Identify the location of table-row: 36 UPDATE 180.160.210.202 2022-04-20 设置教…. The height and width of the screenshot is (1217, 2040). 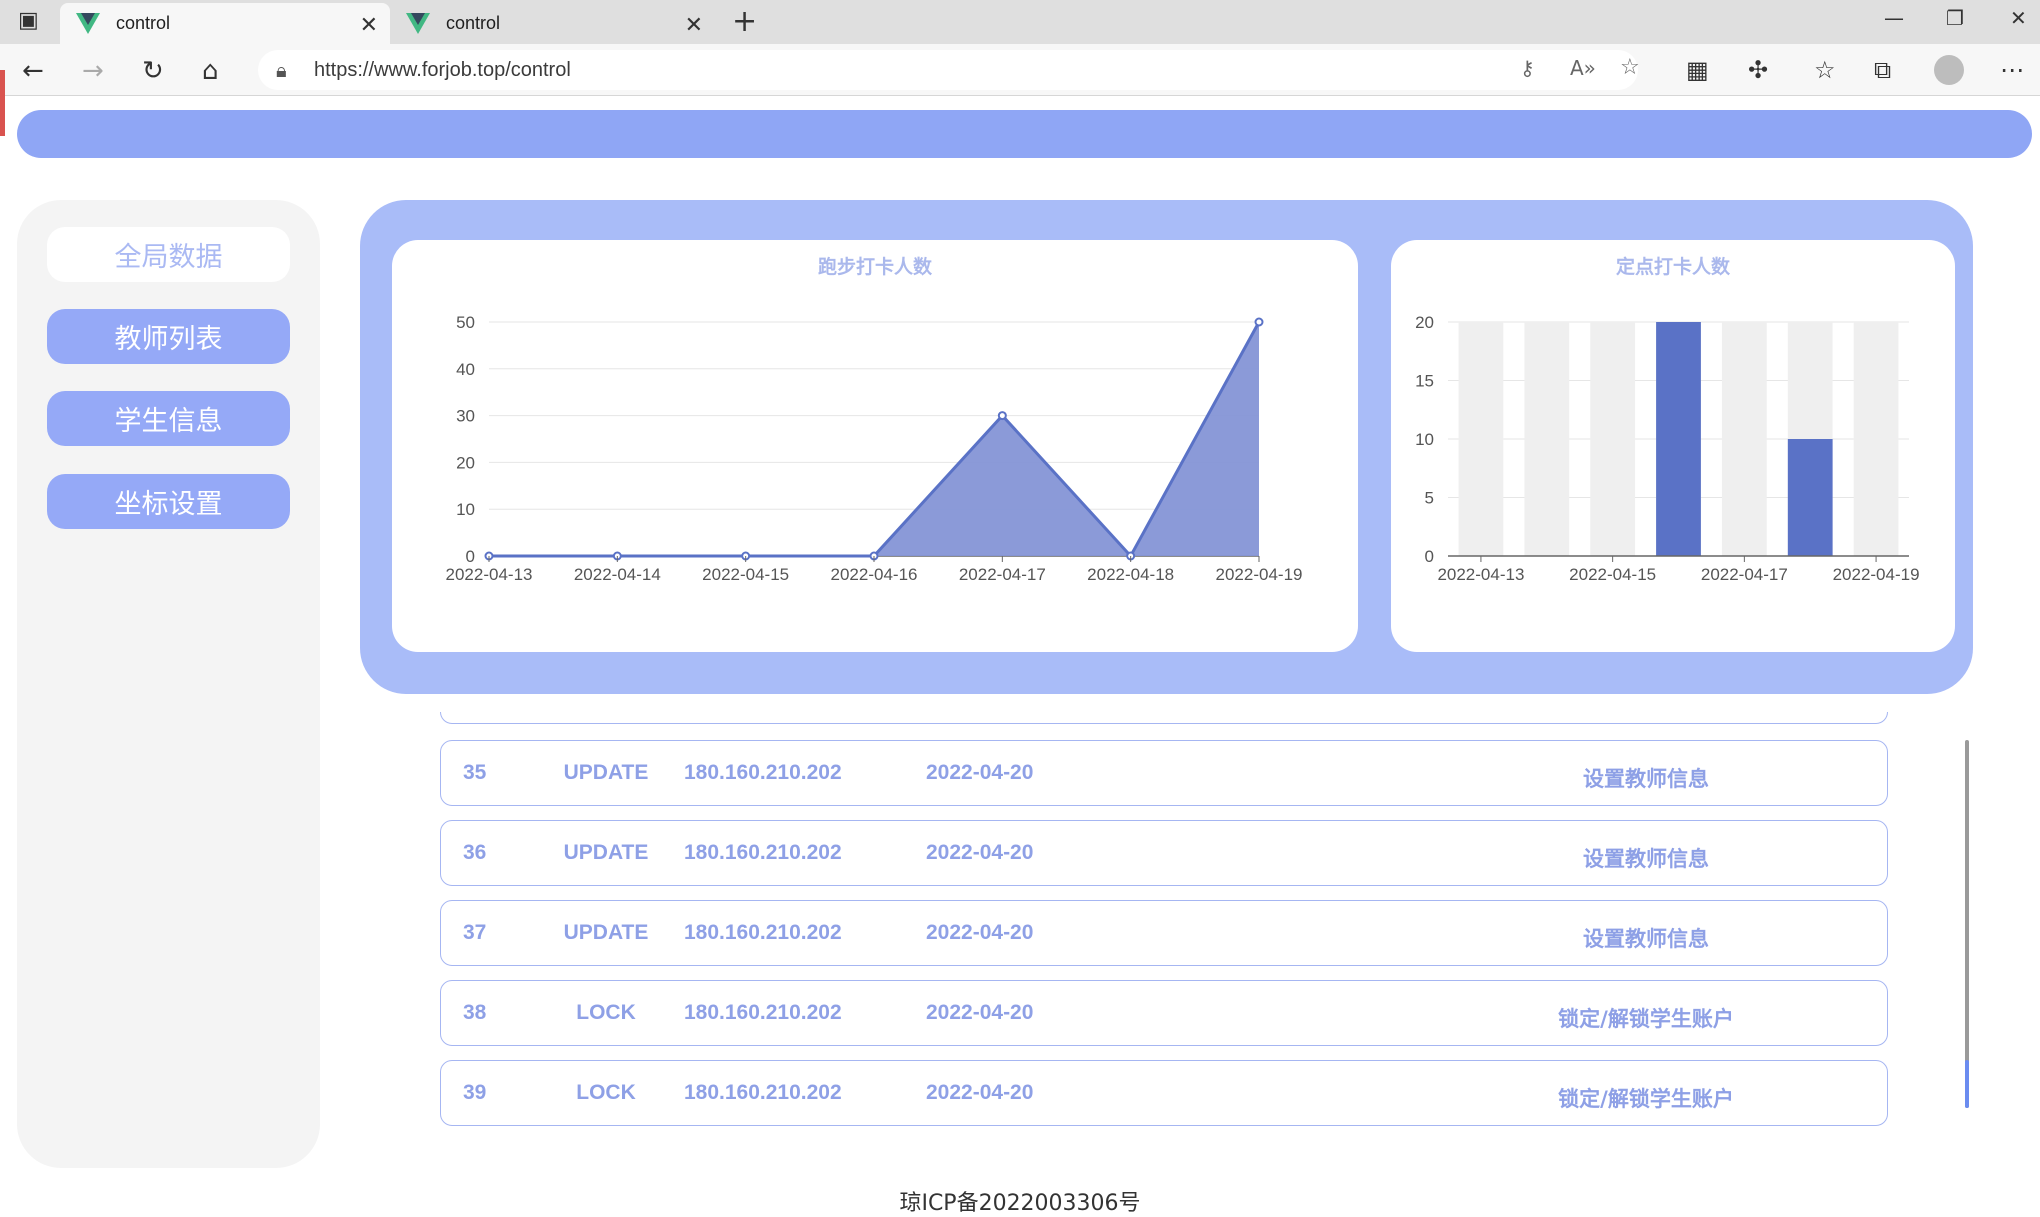
(1164, 853).